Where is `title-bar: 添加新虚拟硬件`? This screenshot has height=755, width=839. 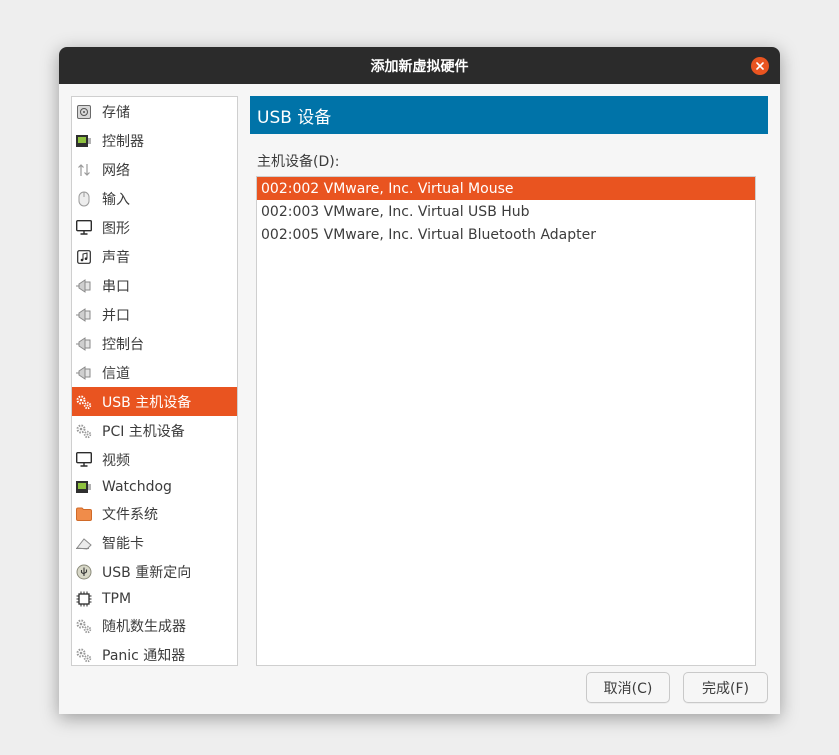 title-bar: 添加新虚拟硬件 is located at coordinates (419, 65).